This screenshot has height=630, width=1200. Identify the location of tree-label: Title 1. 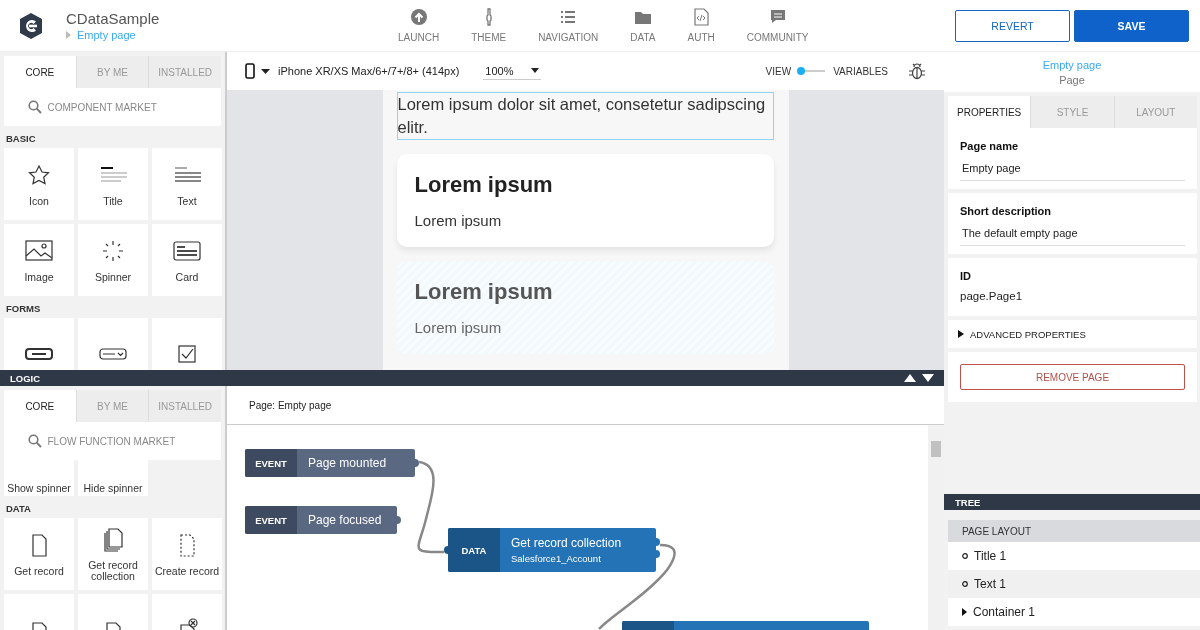
(990, 556).